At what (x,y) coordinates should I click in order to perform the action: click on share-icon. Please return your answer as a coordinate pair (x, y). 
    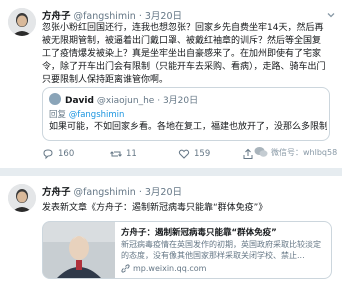
    Looking at the image, I should click on (248, 153).